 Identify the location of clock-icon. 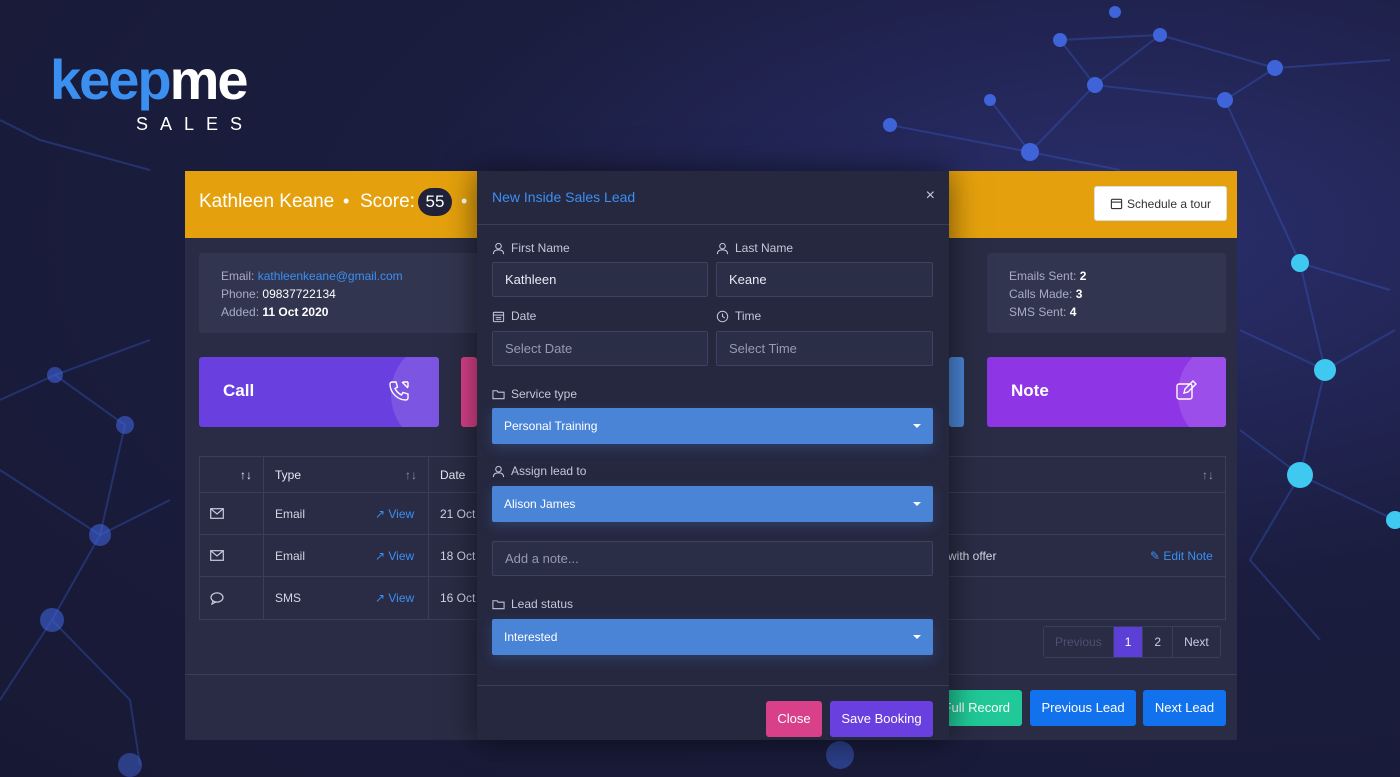
(722, 316).